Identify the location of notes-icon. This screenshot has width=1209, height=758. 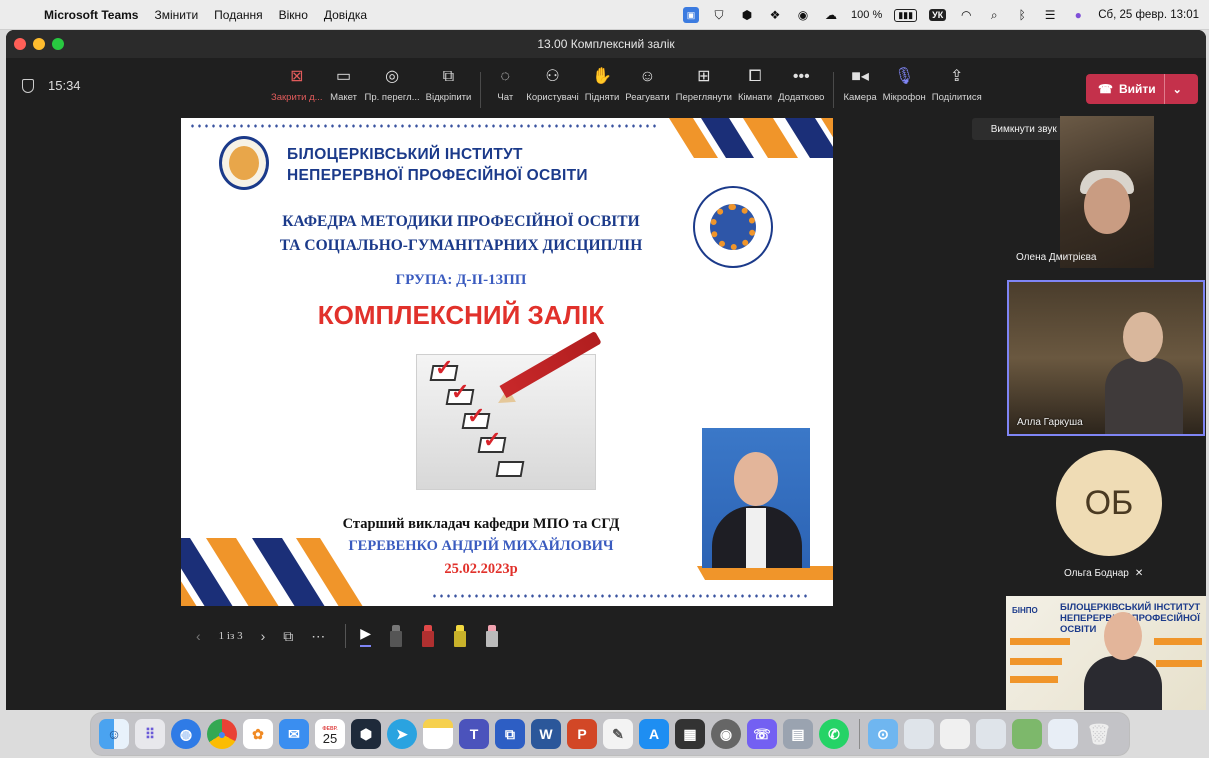
(438, 734).